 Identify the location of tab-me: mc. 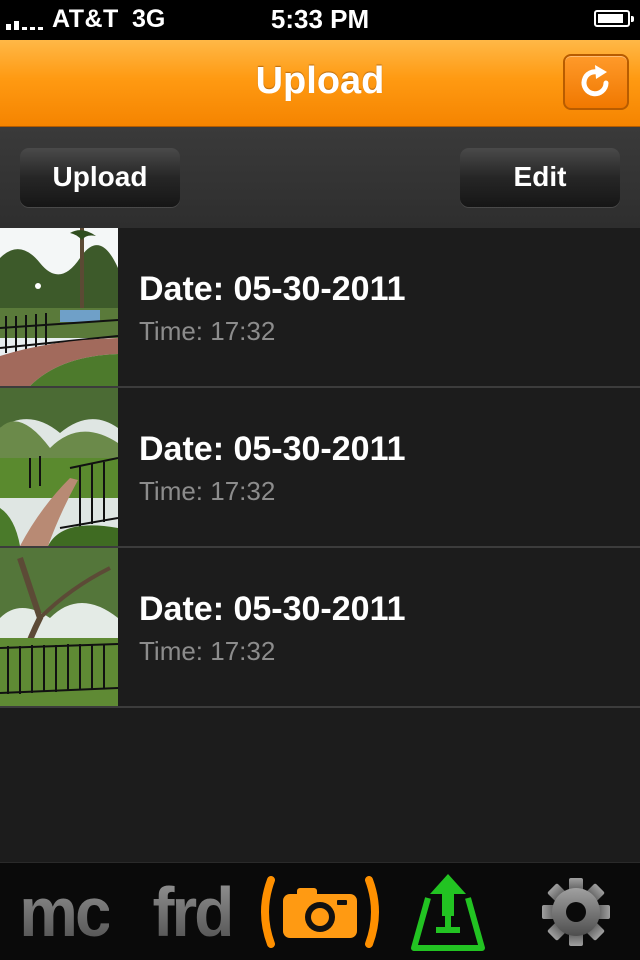
(64, 911).